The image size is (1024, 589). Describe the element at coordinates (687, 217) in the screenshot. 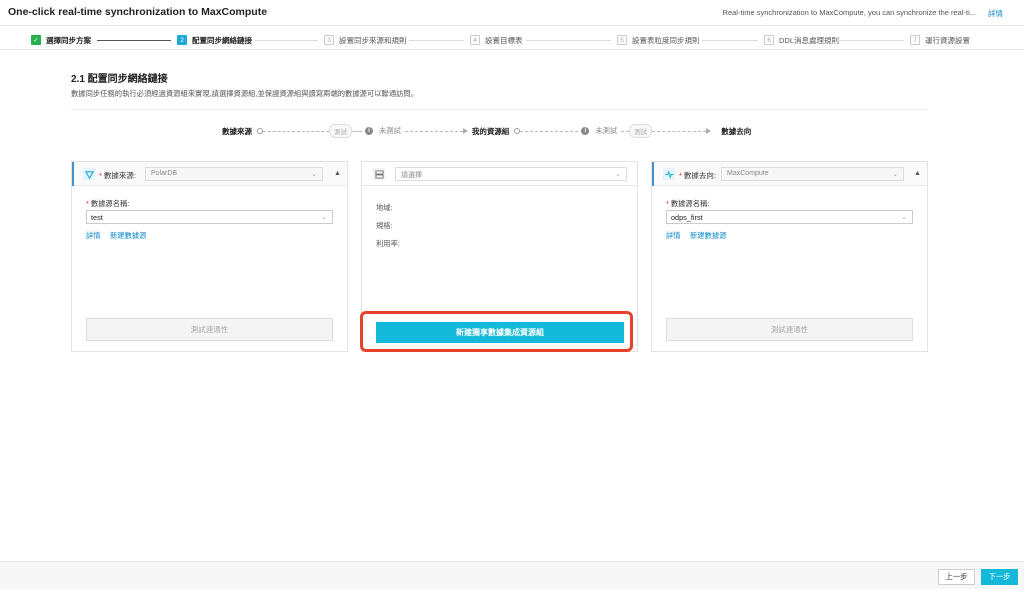

I see `select-value: odps_first` at that location.